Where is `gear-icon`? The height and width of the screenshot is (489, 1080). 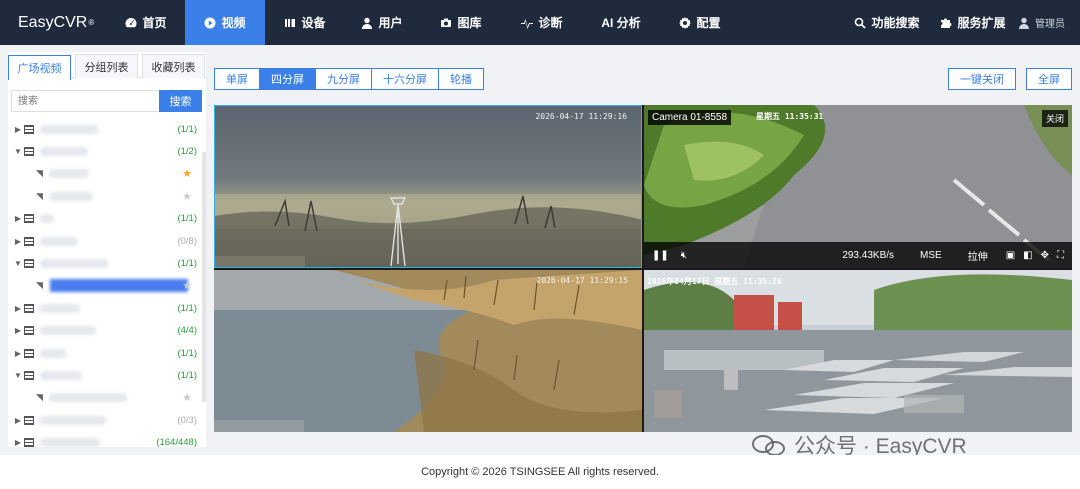
gear-icon is located at coordinates (685, 22).